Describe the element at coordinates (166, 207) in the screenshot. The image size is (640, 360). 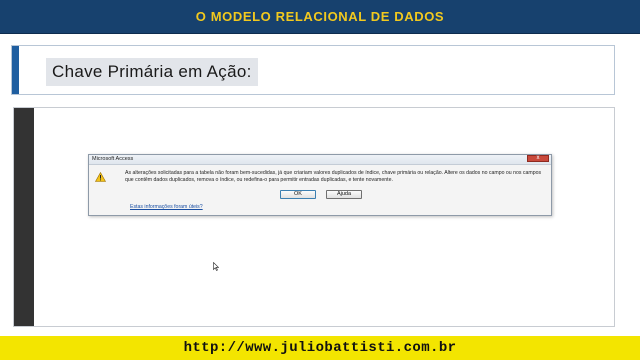
I see `feedback-link: Estas informações foram úteis?` at that location.